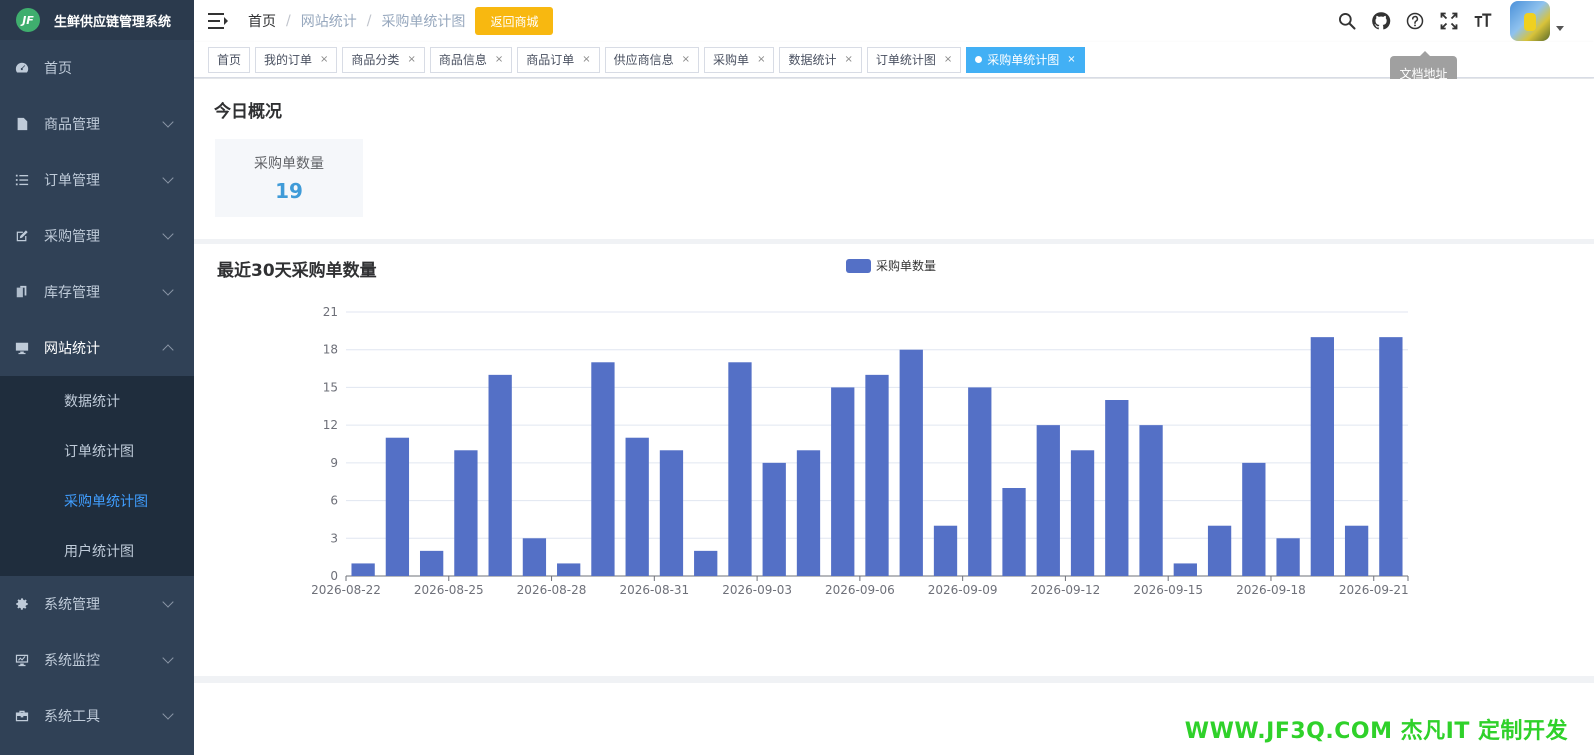  I want to click on sidebar-item-8: 系统工具, so click(97, 716).